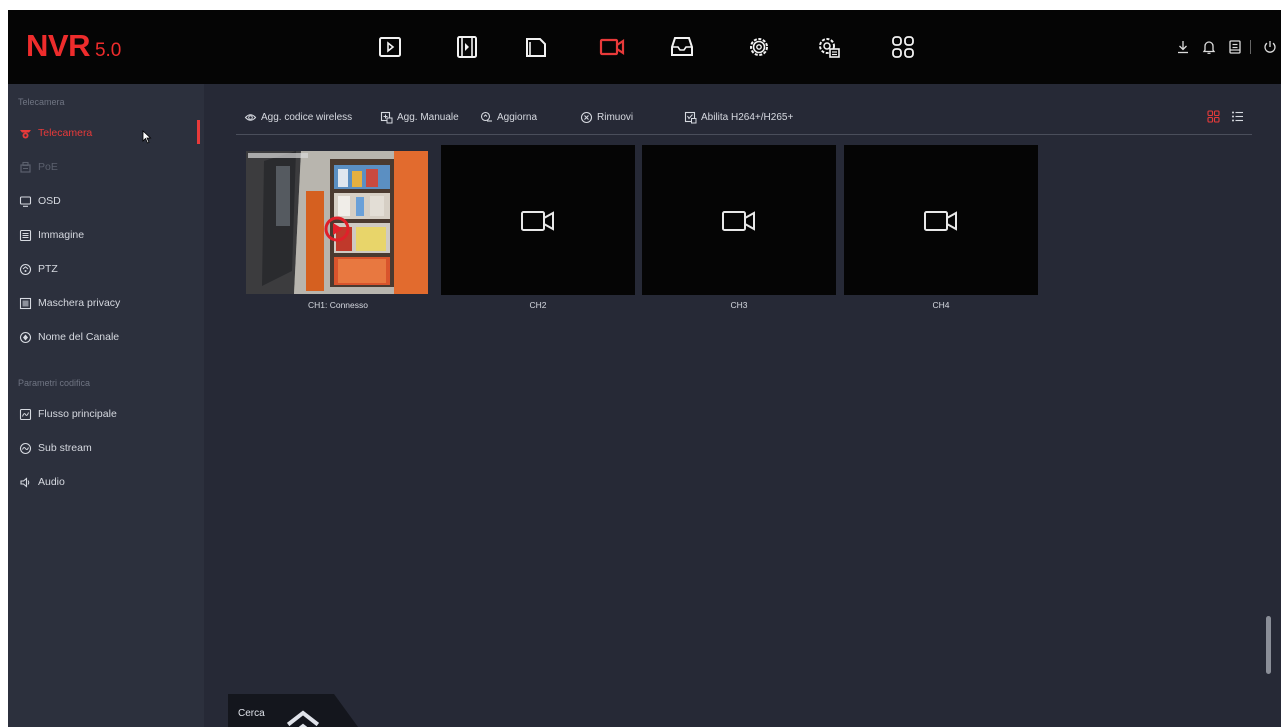 This screenshot has width=1281, height=727. I want to click on poe-icon, so click(25, 167).